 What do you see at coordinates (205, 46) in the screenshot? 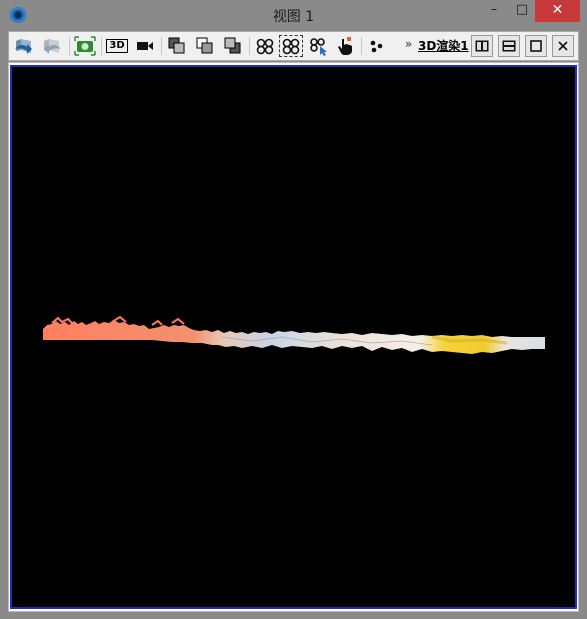
I see `layer-middle-icon` at bounding box center [205, 46].